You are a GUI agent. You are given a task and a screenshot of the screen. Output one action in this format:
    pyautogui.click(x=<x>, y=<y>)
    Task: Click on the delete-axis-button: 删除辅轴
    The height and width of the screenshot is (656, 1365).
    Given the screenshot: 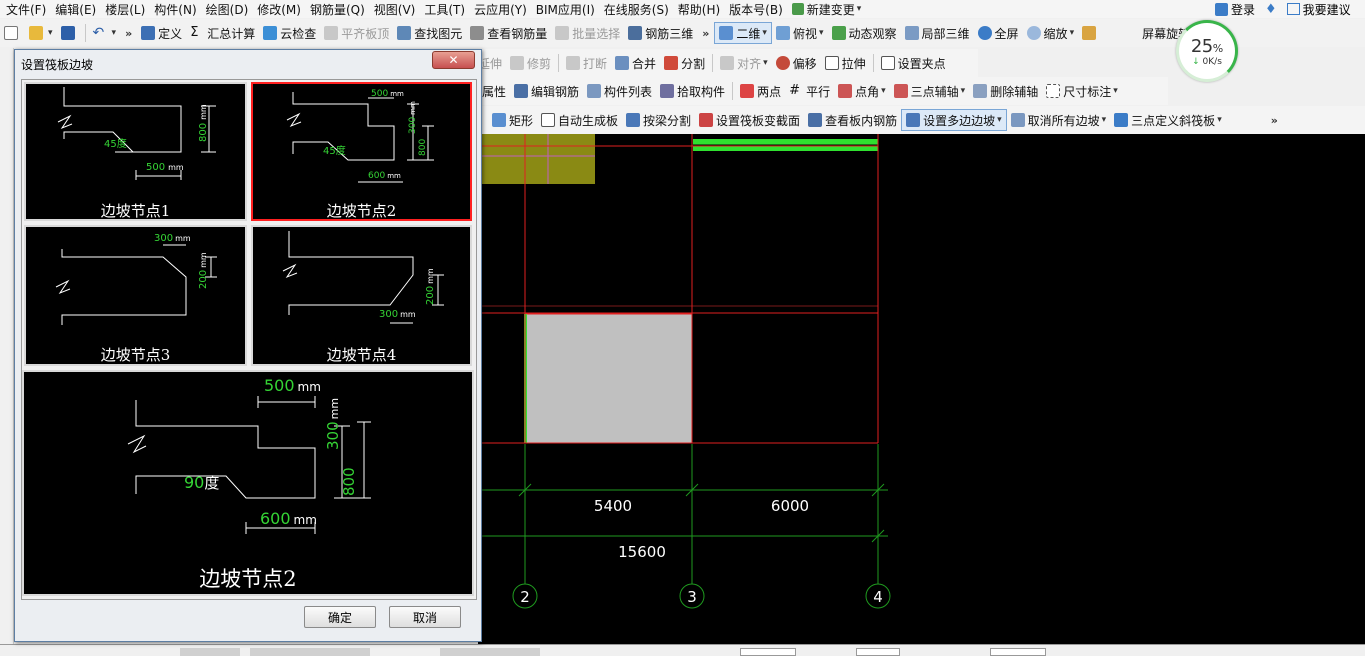 What is the action you would take?
    pyautogui.click(x=1005, y=91)
    